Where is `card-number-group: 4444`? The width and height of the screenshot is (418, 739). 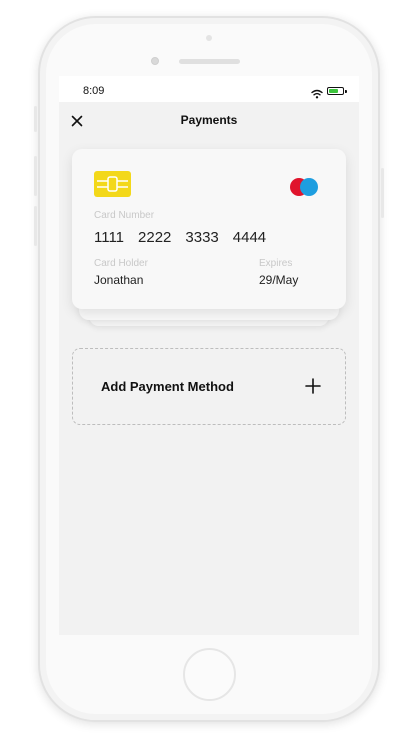
card-number-group: 4444 is located at coordinates (249, 237).